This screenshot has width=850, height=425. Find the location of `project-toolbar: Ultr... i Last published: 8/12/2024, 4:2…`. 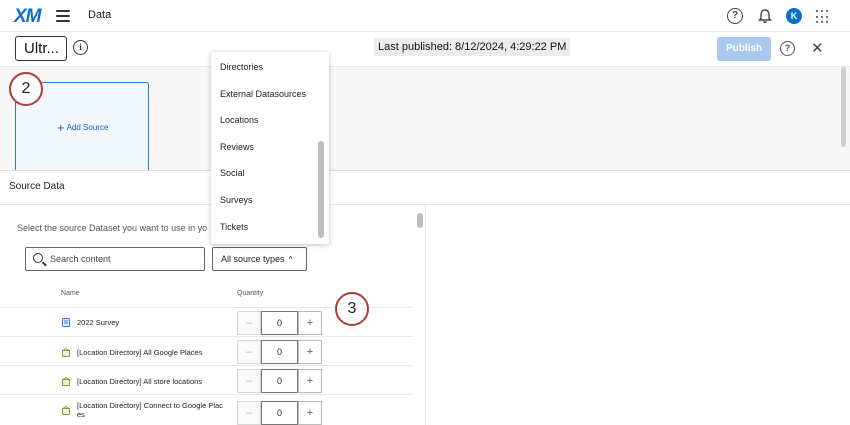

project-toolbar: Ultr... i Last published: 8/12/2024, 4:2… is located at coordinates (425, 49).